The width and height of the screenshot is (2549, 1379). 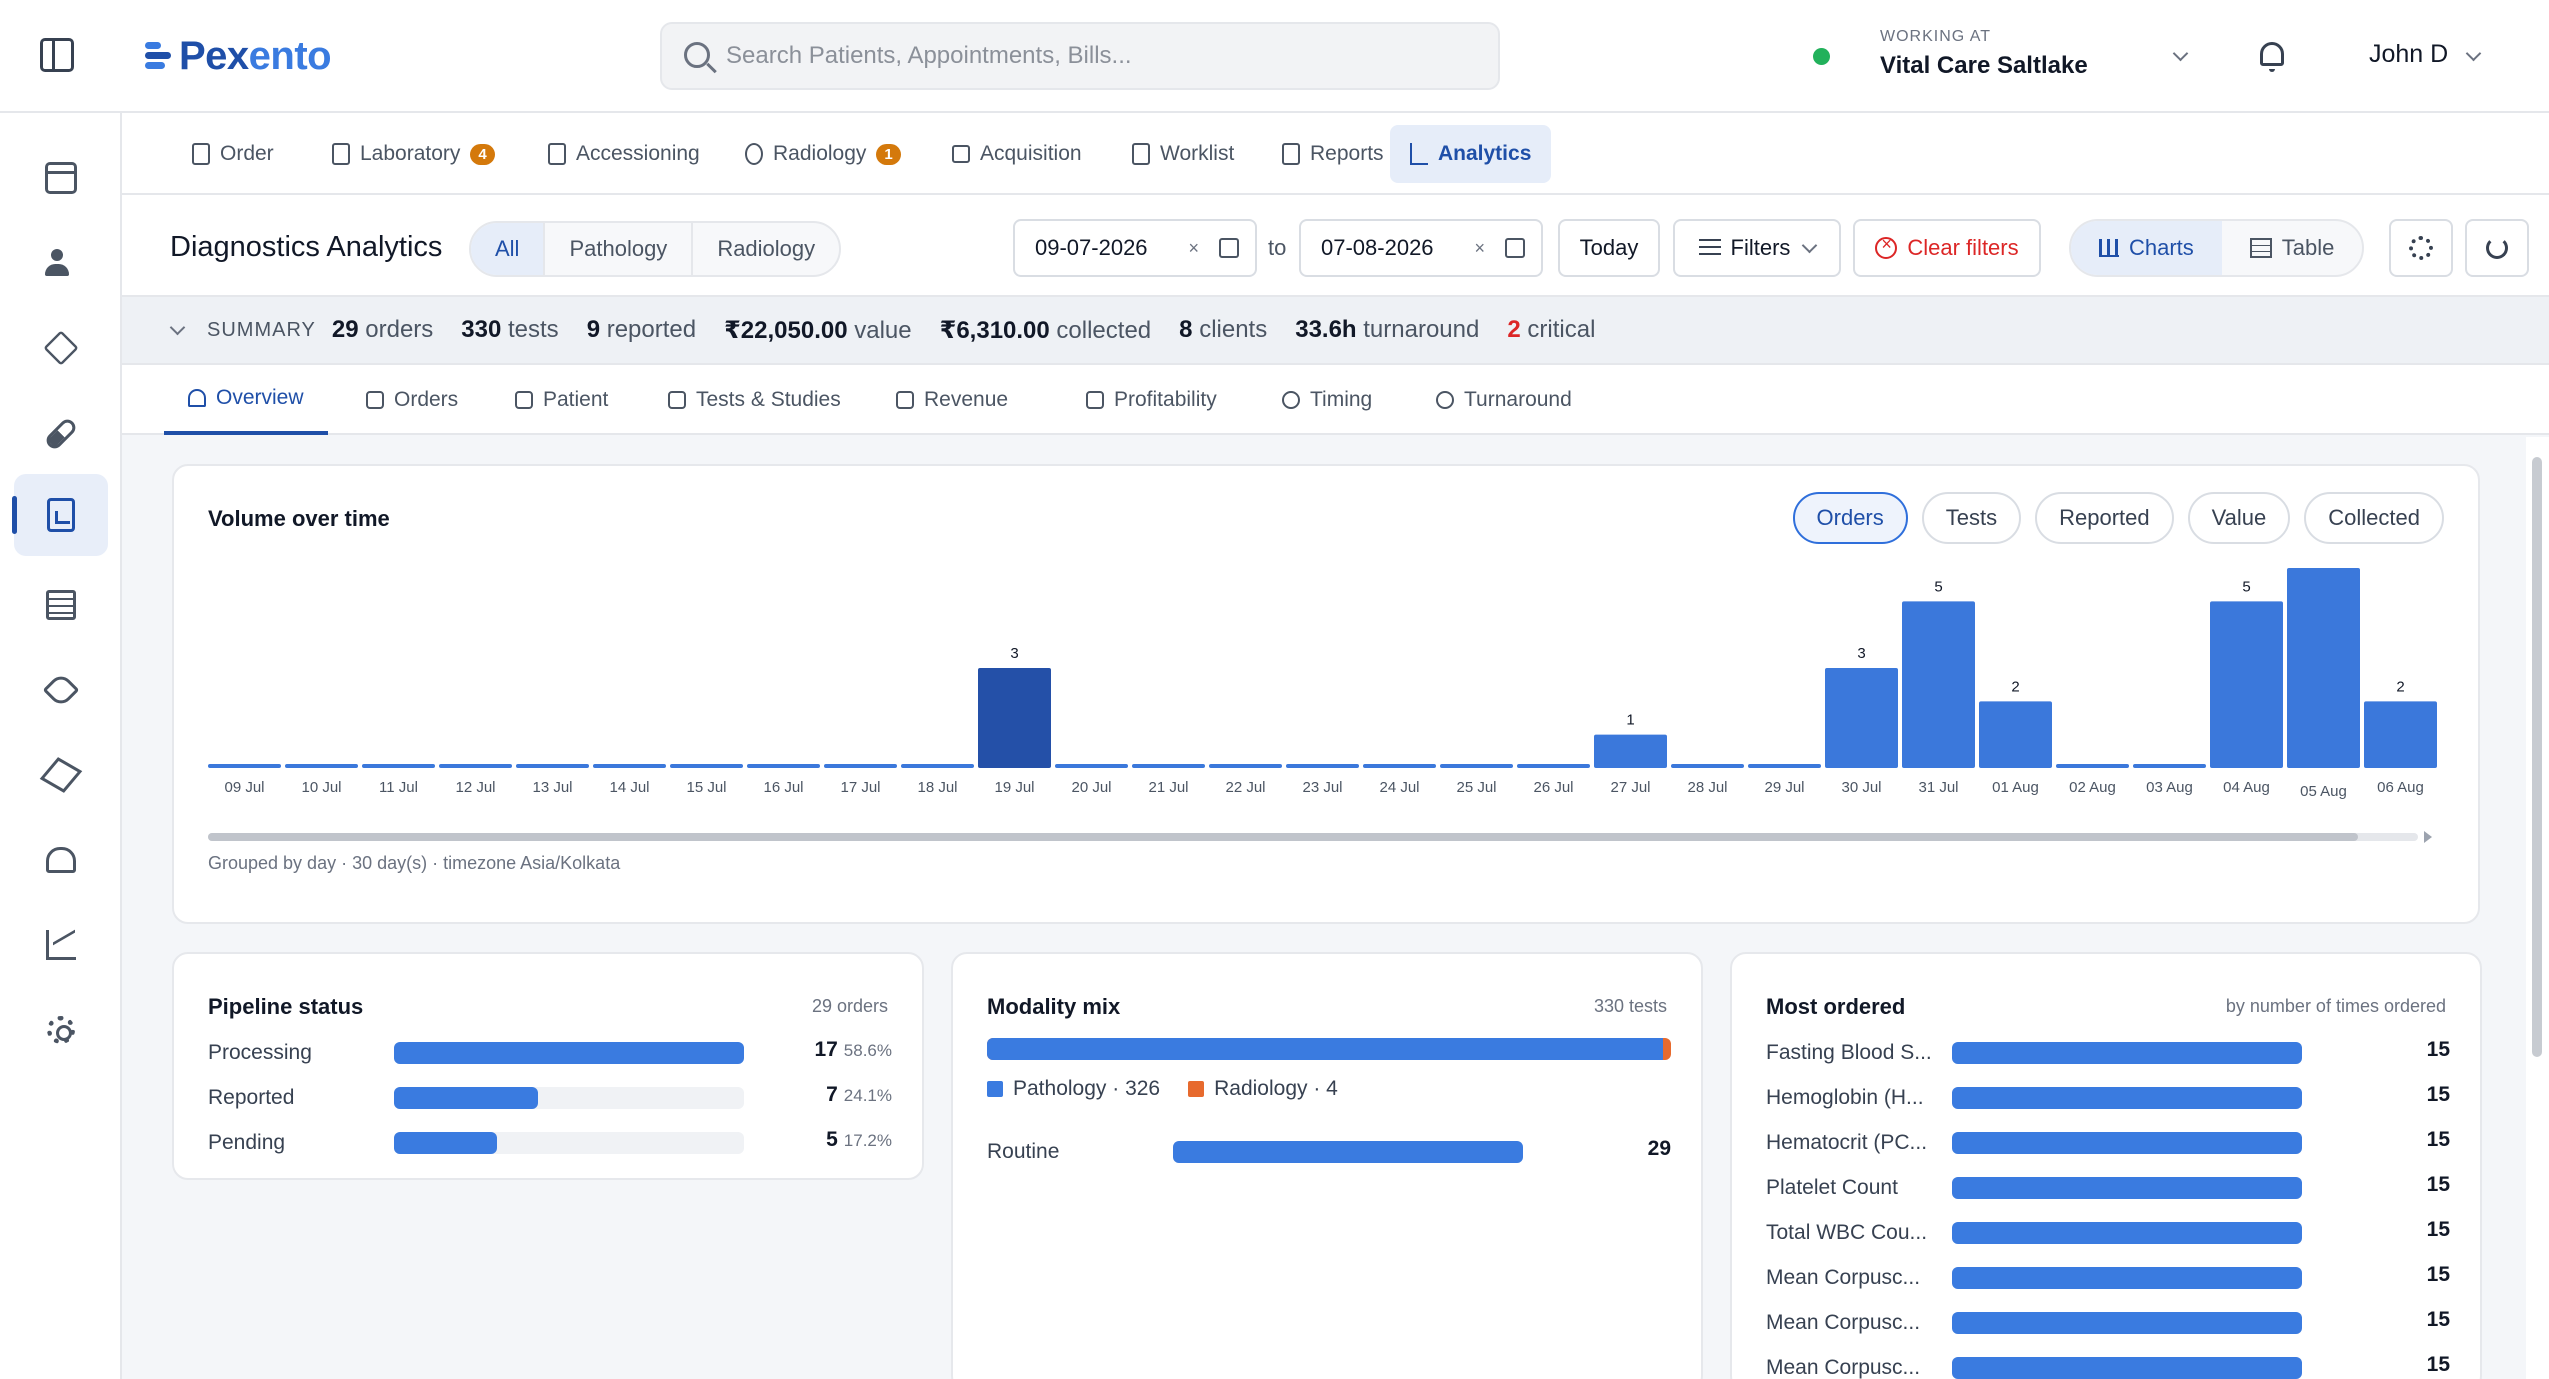 I want to click on bar-21-jul, so click(x=1168, y=766).